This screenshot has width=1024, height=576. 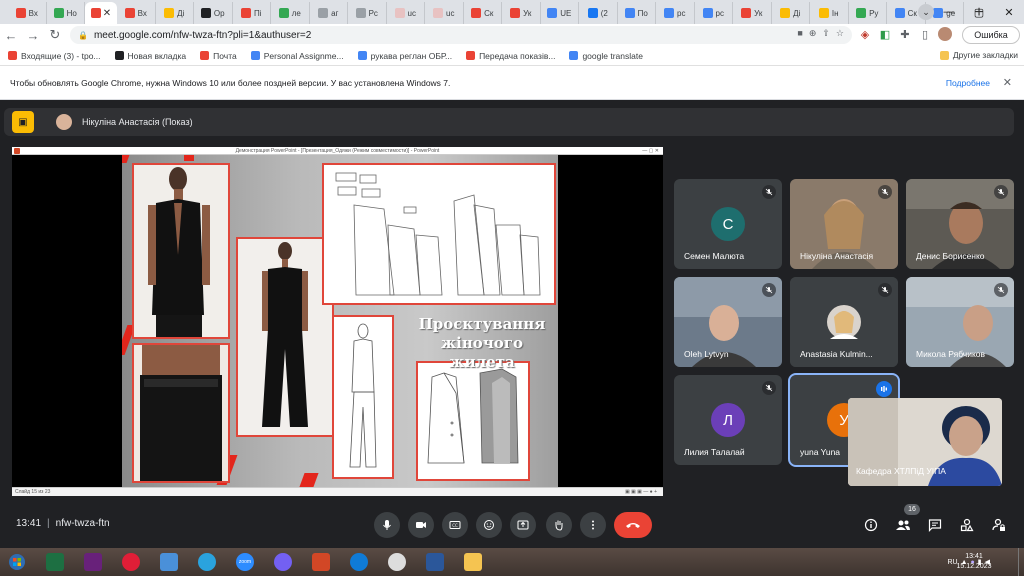 I want to click on tab-di2: Ді, so click(x=791, y=13).